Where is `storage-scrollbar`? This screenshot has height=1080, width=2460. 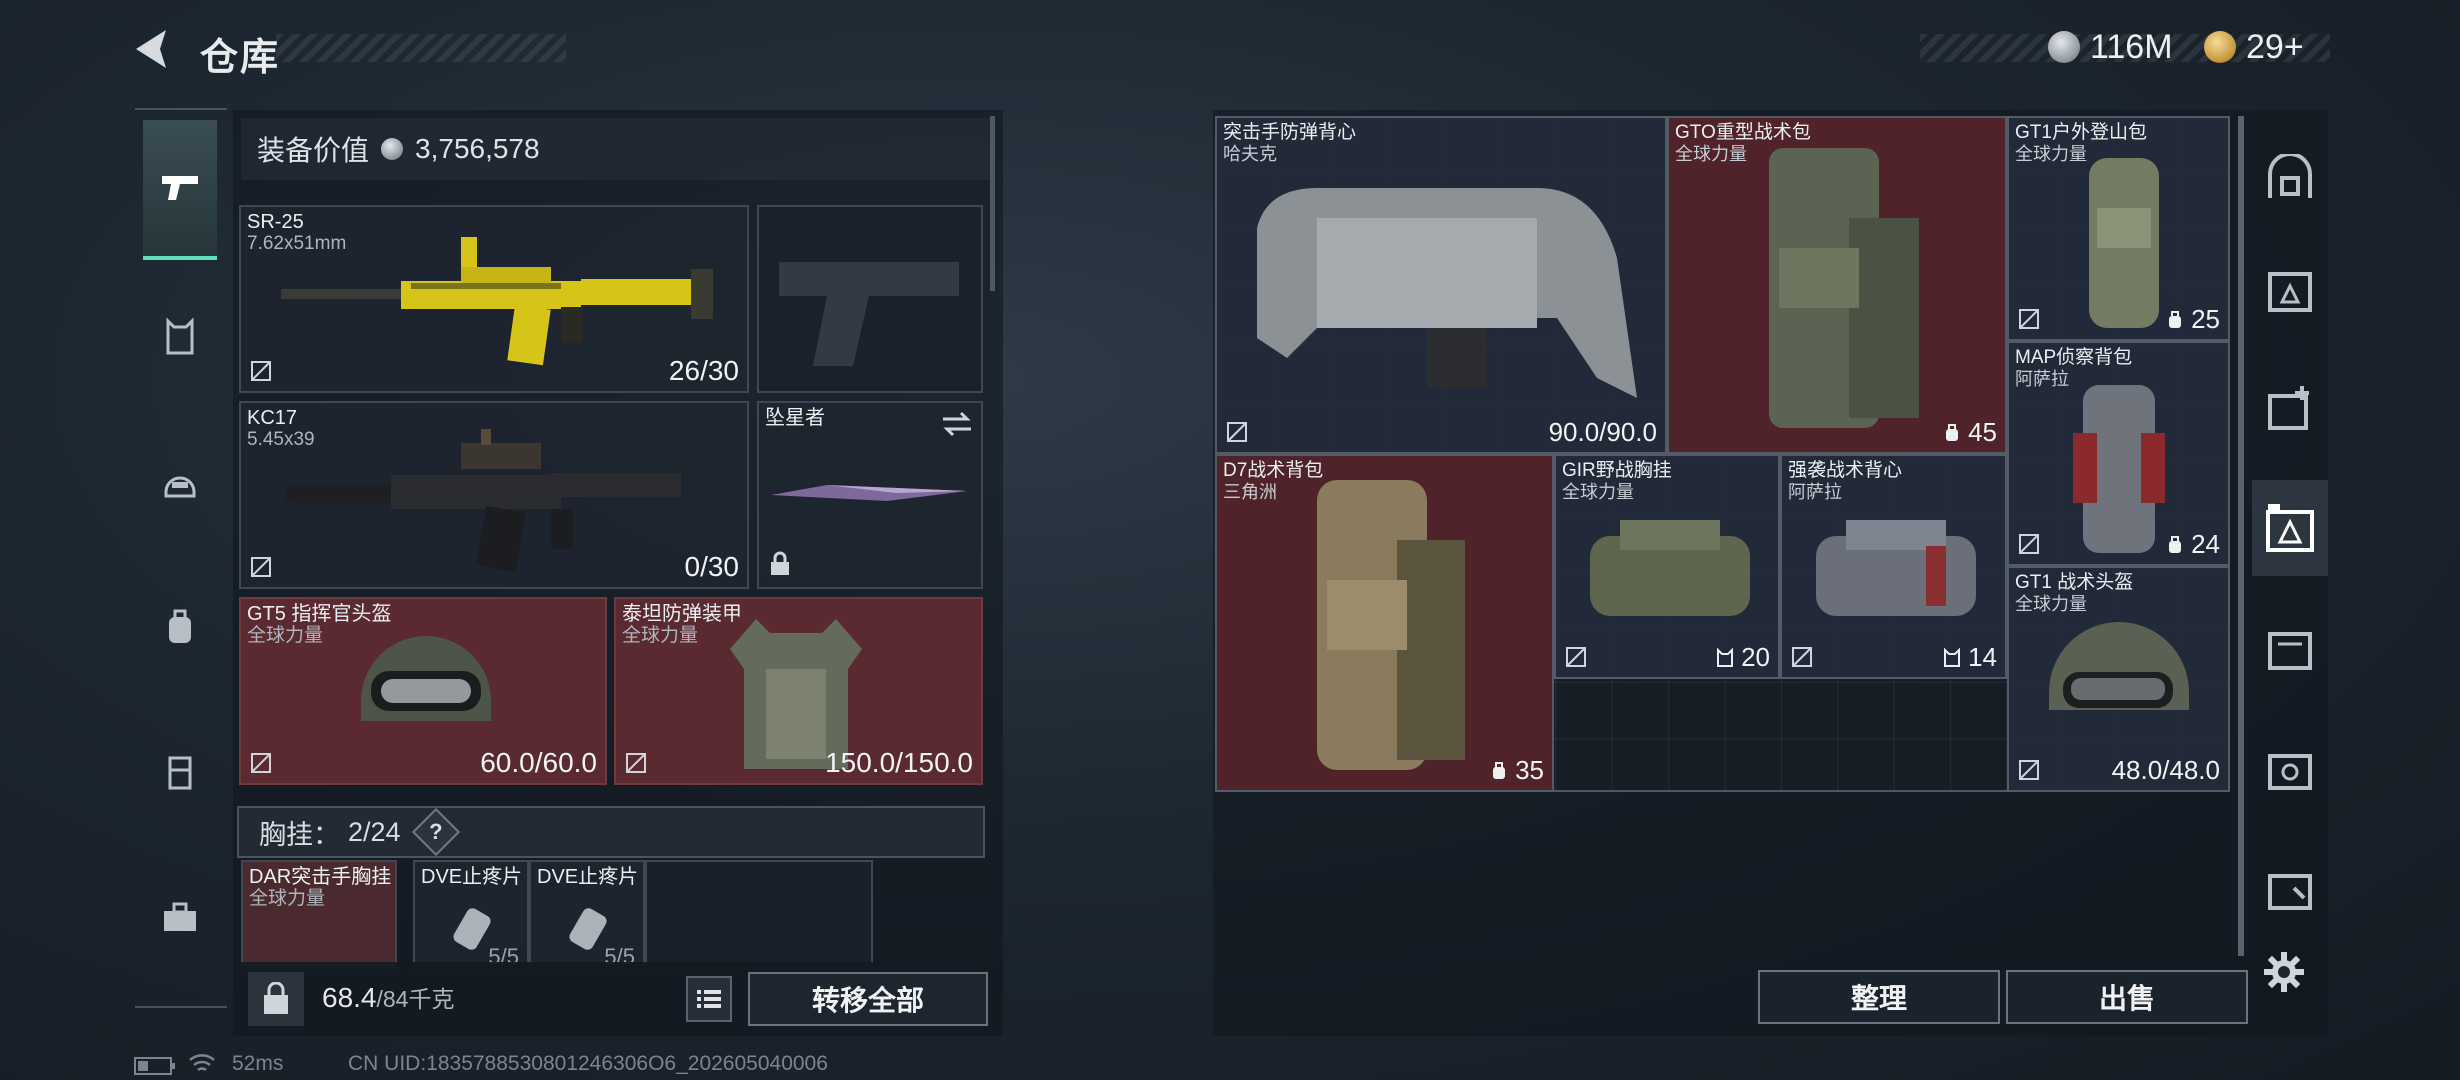 storage-scrollbar is located at coordinates (2241, 536).